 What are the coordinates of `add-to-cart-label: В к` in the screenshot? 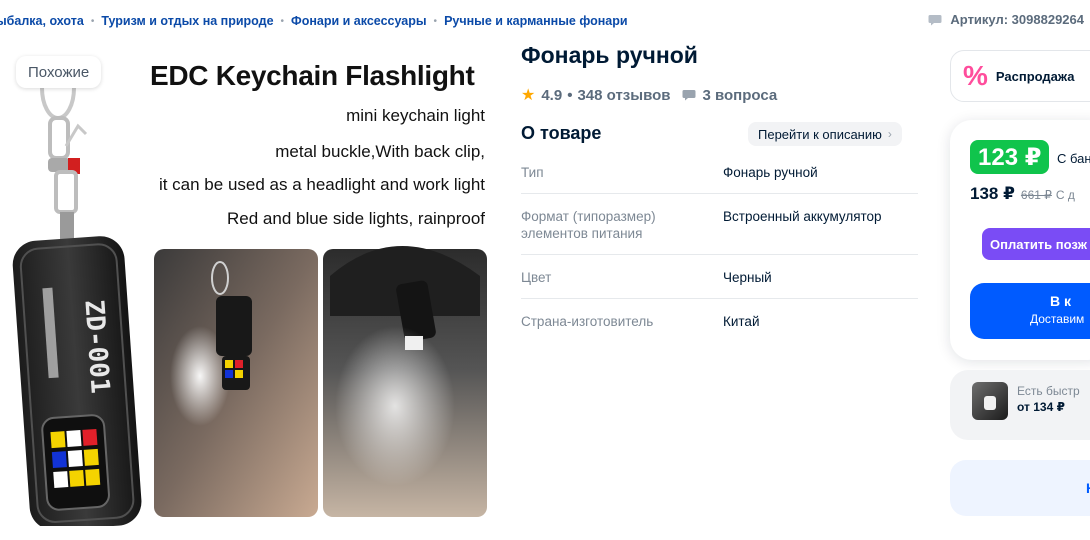 It's located at (1061, 301).